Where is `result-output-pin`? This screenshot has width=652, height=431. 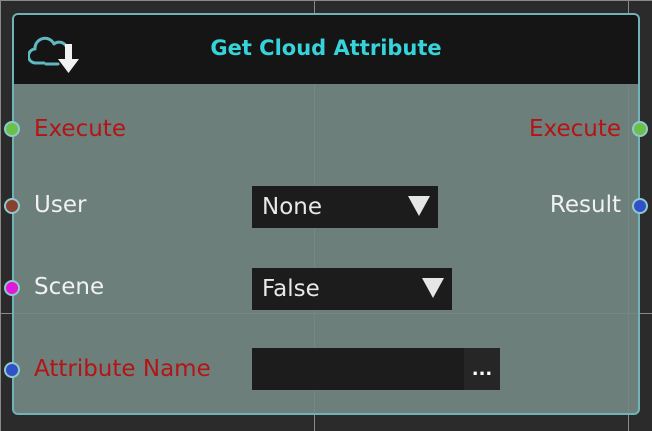 result-output-pin is located at coordinates (640, 206).